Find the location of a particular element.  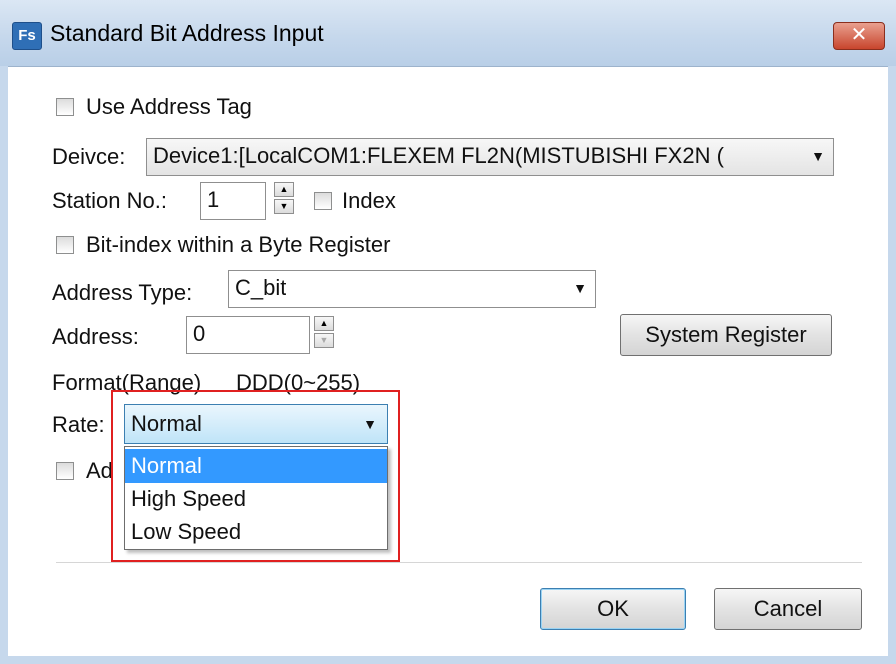

window-frame-left is located at coordinates (4, 365).